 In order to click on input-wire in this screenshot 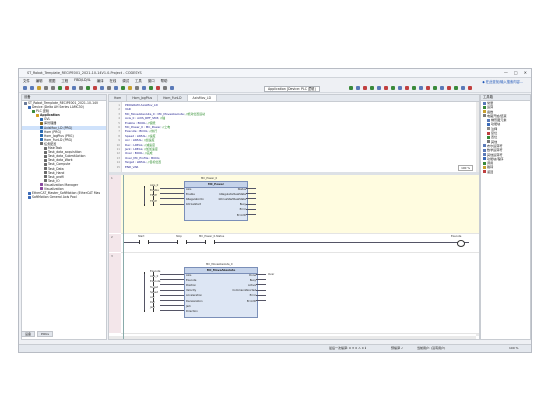, I will do `click(172, 194)`.